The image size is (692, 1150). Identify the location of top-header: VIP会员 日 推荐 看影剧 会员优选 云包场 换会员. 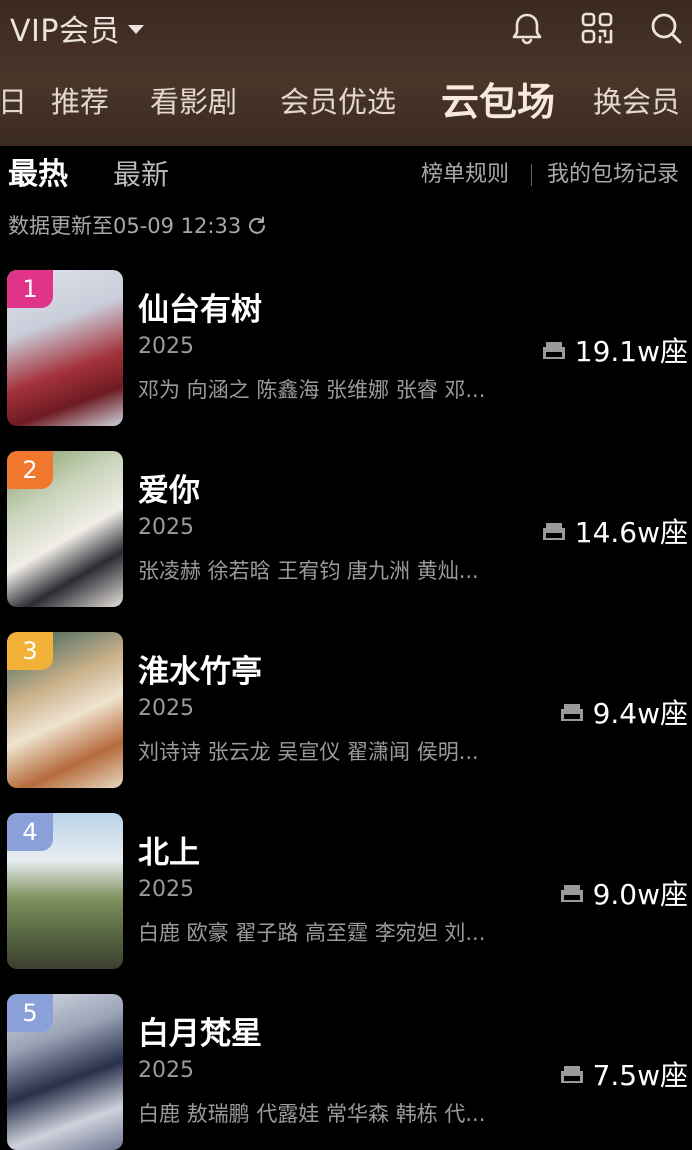
(346, 73).